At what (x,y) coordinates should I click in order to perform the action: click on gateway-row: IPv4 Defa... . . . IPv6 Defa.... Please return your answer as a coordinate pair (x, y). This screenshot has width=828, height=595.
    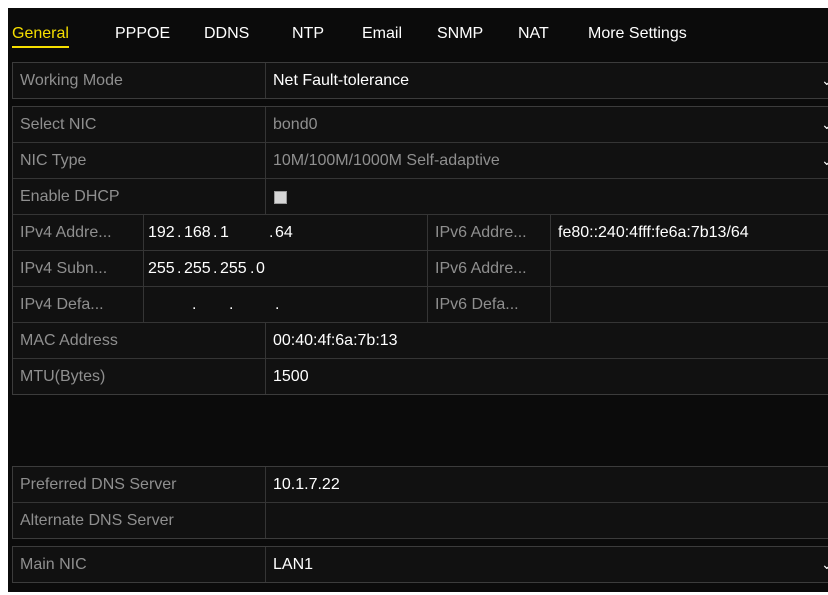
    Looking at the image, I should click on (420, 305).